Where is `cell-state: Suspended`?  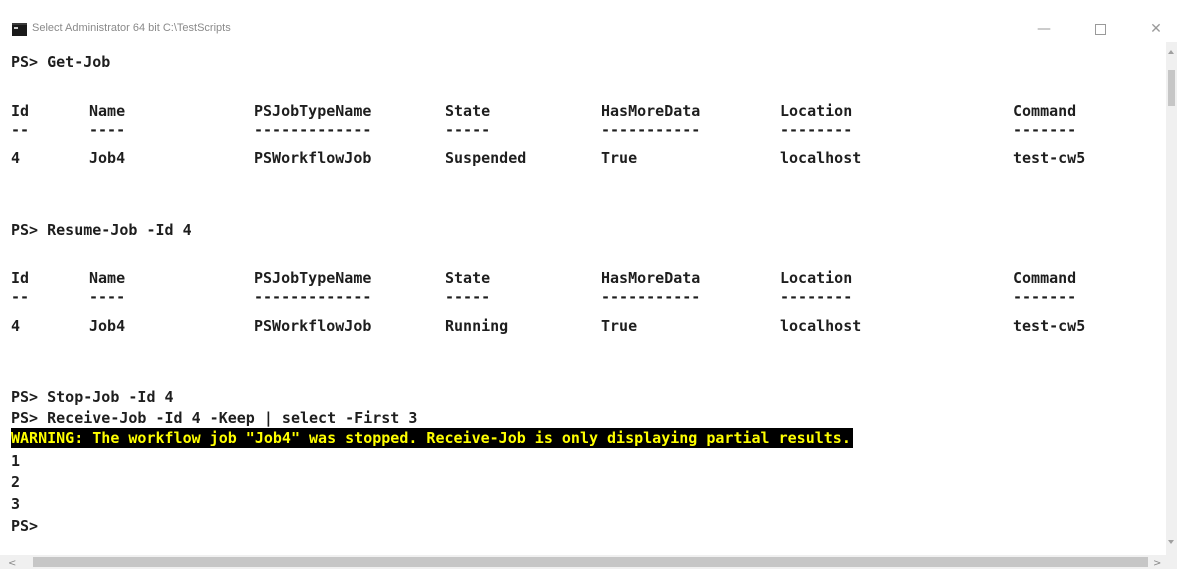
cell-state: Suspended is located at coordinates (486, 158).